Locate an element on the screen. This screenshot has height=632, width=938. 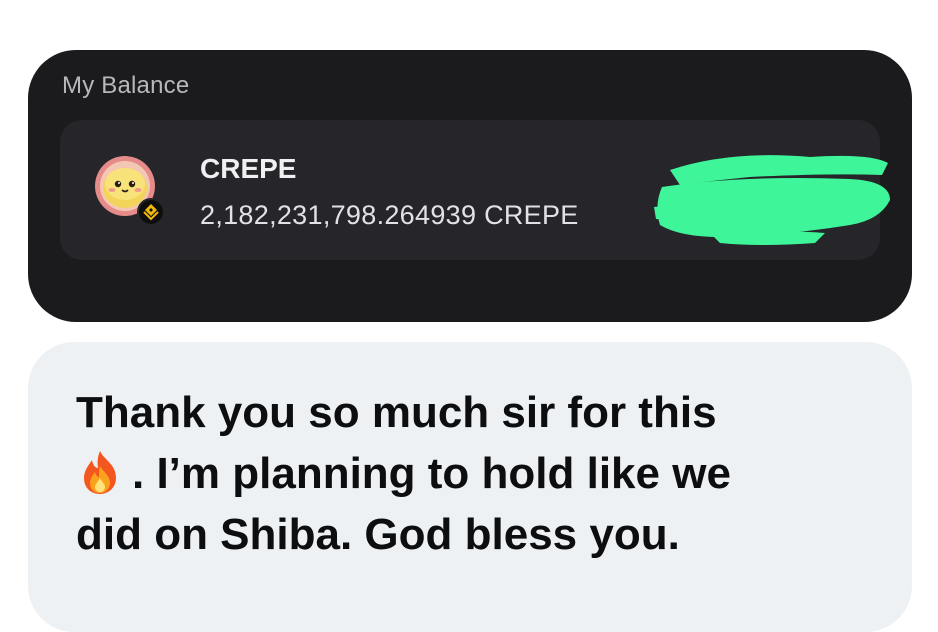
crepe-mascot-icon is located at coordinates (130, 191).